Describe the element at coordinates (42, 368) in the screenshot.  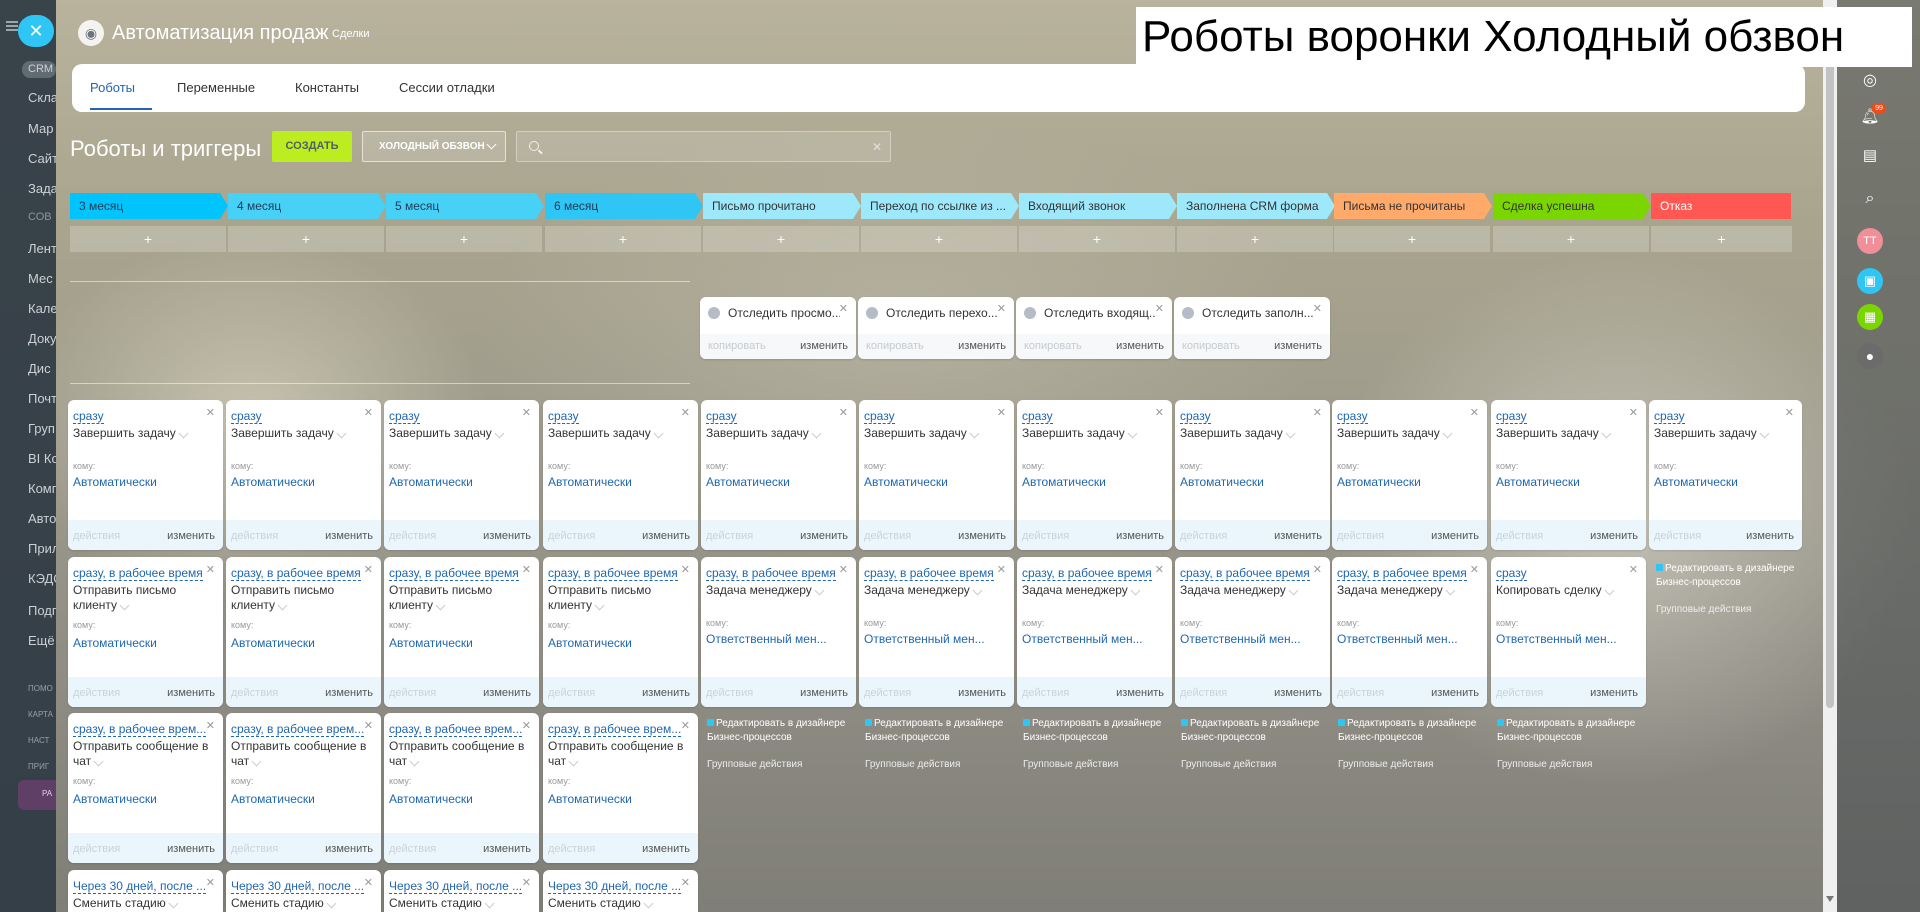
I see `left-menu-item: Дис` at that location.